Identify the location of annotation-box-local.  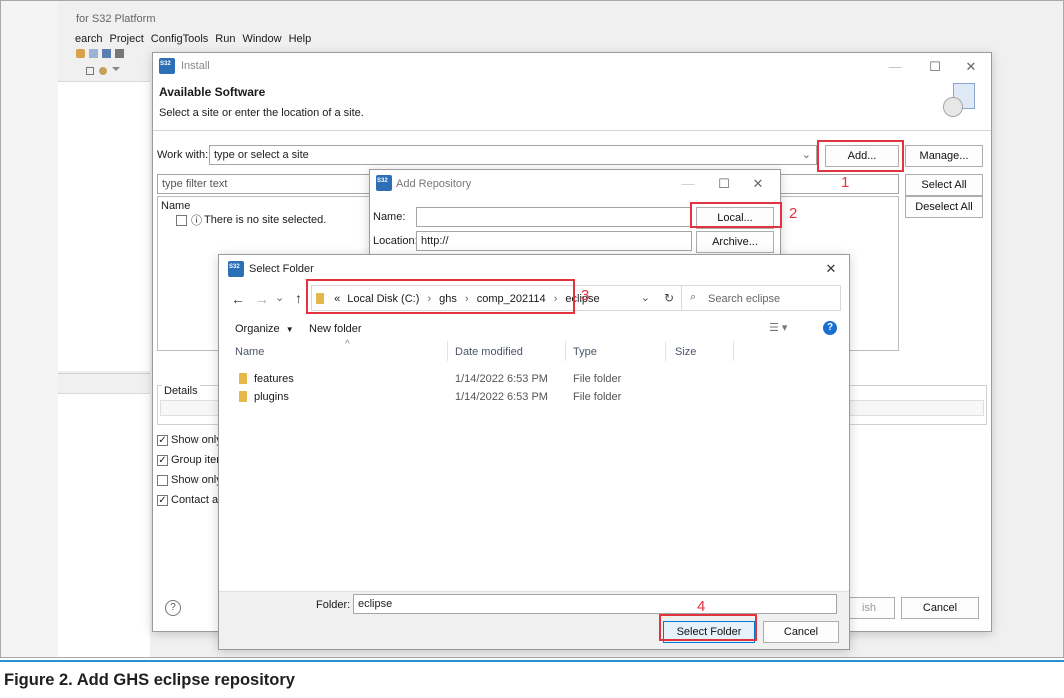
(736, 215).